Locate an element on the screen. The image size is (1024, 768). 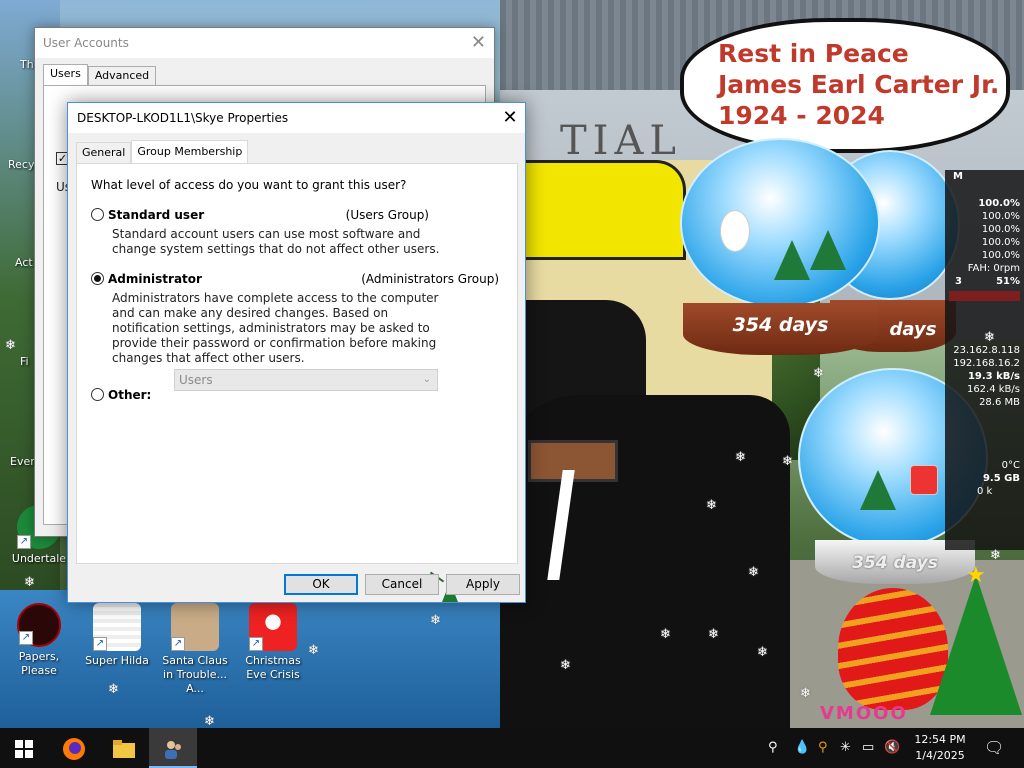
super-hilda-icon: ↗ is located at coordinates (117, 627).